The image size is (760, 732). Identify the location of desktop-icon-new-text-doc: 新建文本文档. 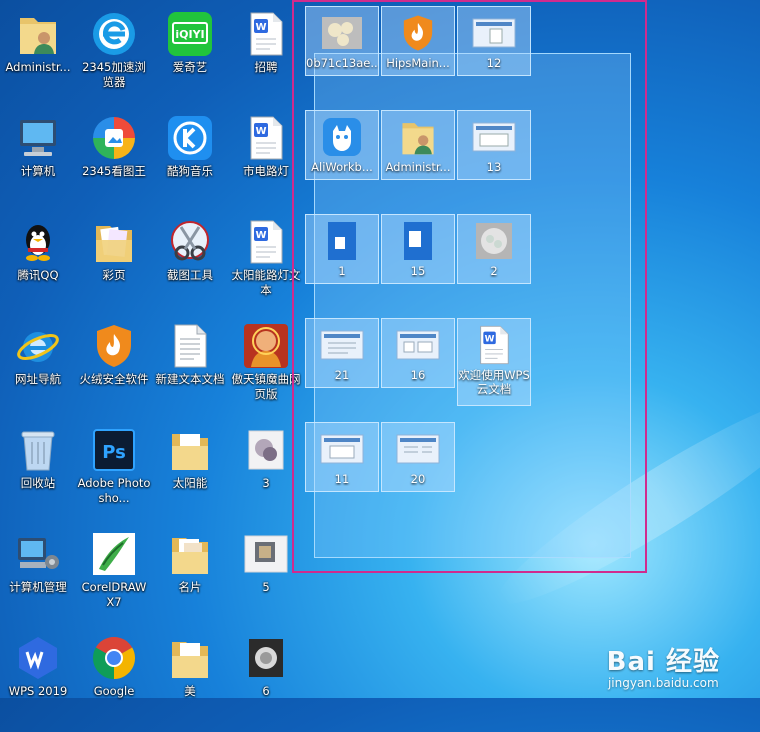
(190, 368).